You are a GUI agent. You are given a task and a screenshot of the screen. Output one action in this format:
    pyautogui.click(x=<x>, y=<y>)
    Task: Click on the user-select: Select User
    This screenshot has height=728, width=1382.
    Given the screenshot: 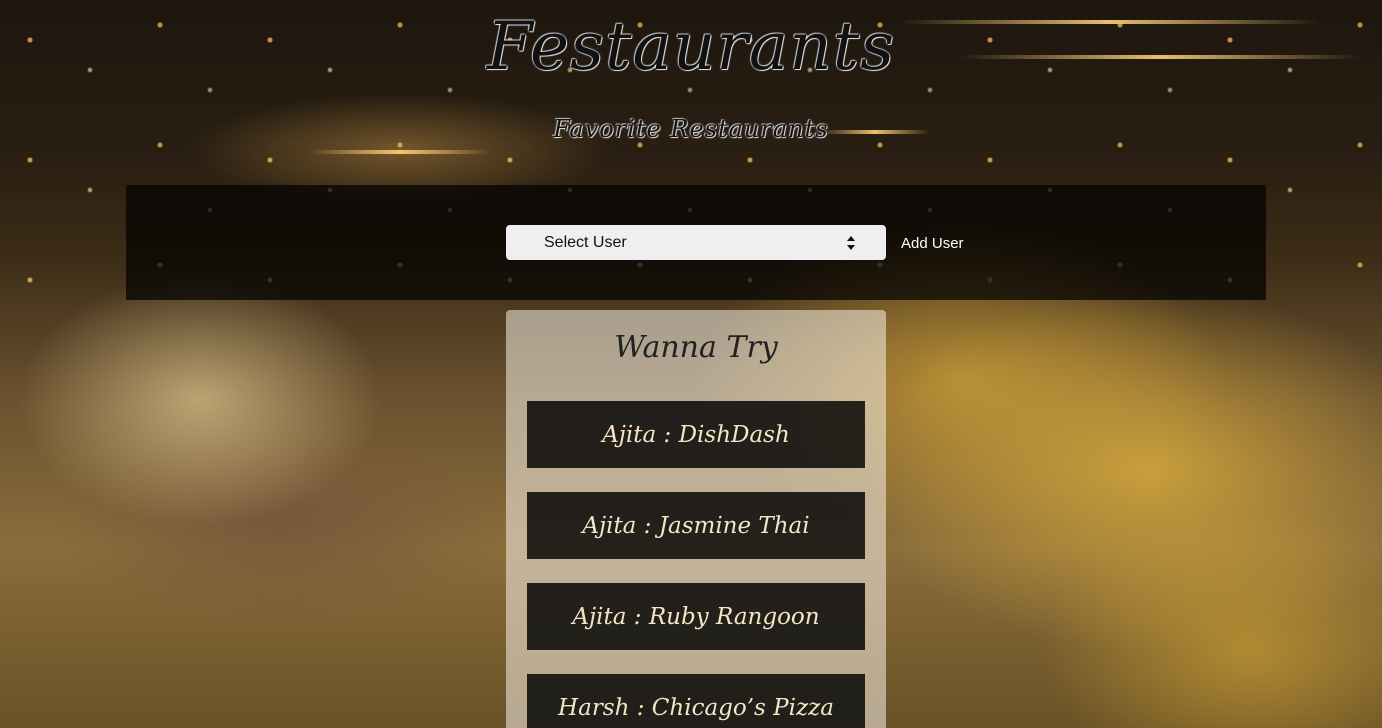 What is the action you would take?
    pyautogui.click(x=696, y=242)
    